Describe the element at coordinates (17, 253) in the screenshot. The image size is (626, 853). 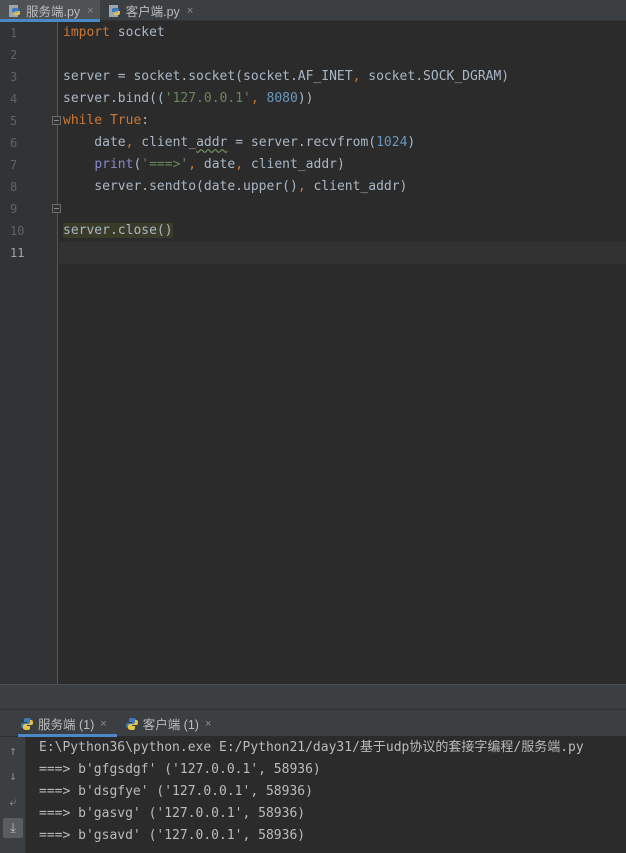
I see `line-number: 11` at that location.